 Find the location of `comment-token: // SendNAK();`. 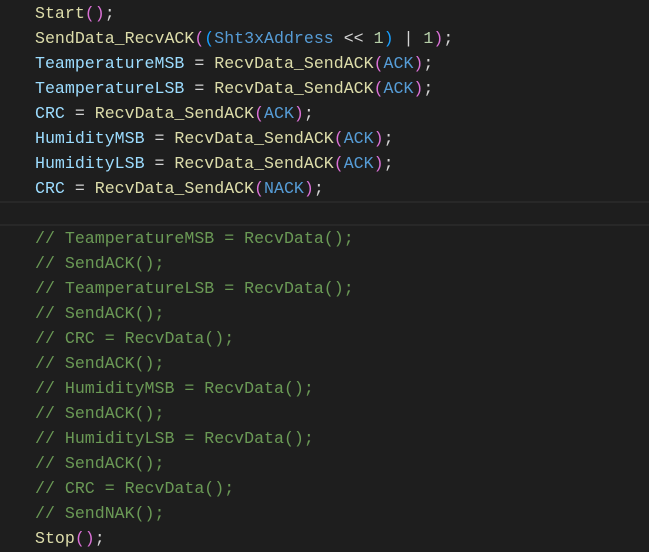

comment-token: // SendNAK(); is located at coordinates (100, 513).